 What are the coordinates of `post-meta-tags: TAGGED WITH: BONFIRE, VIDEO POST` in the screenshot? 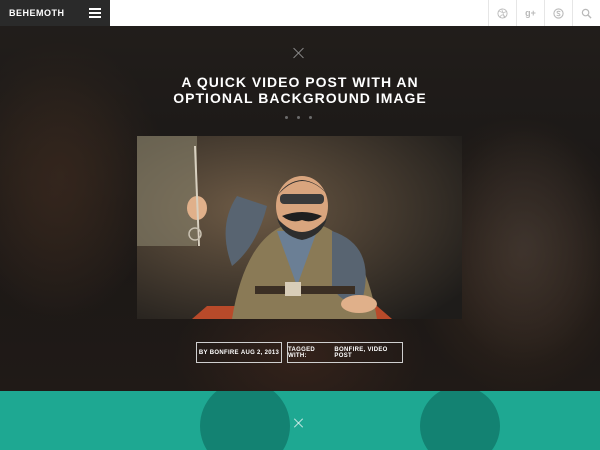 It's located at (345, 352).